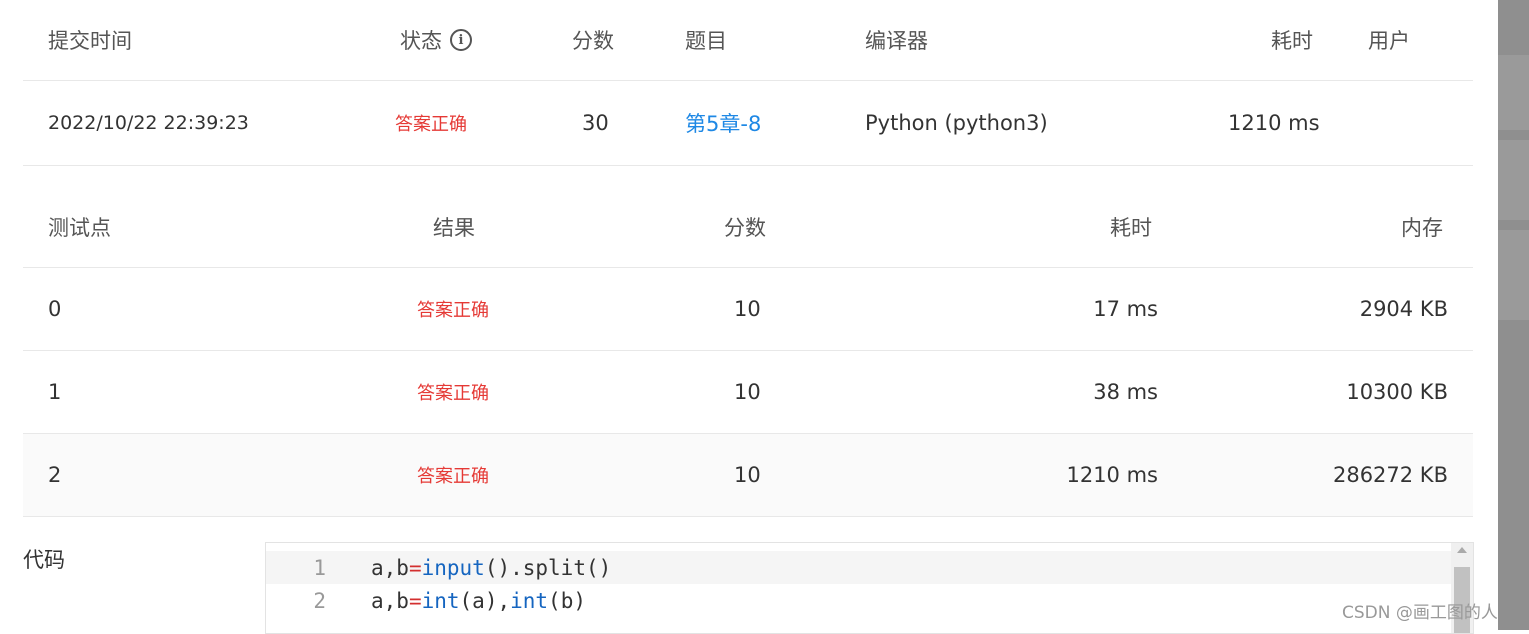 This screenshot has width=1529, height=634. I want to click on compiler-value: Python (python3), so click(956, 123).